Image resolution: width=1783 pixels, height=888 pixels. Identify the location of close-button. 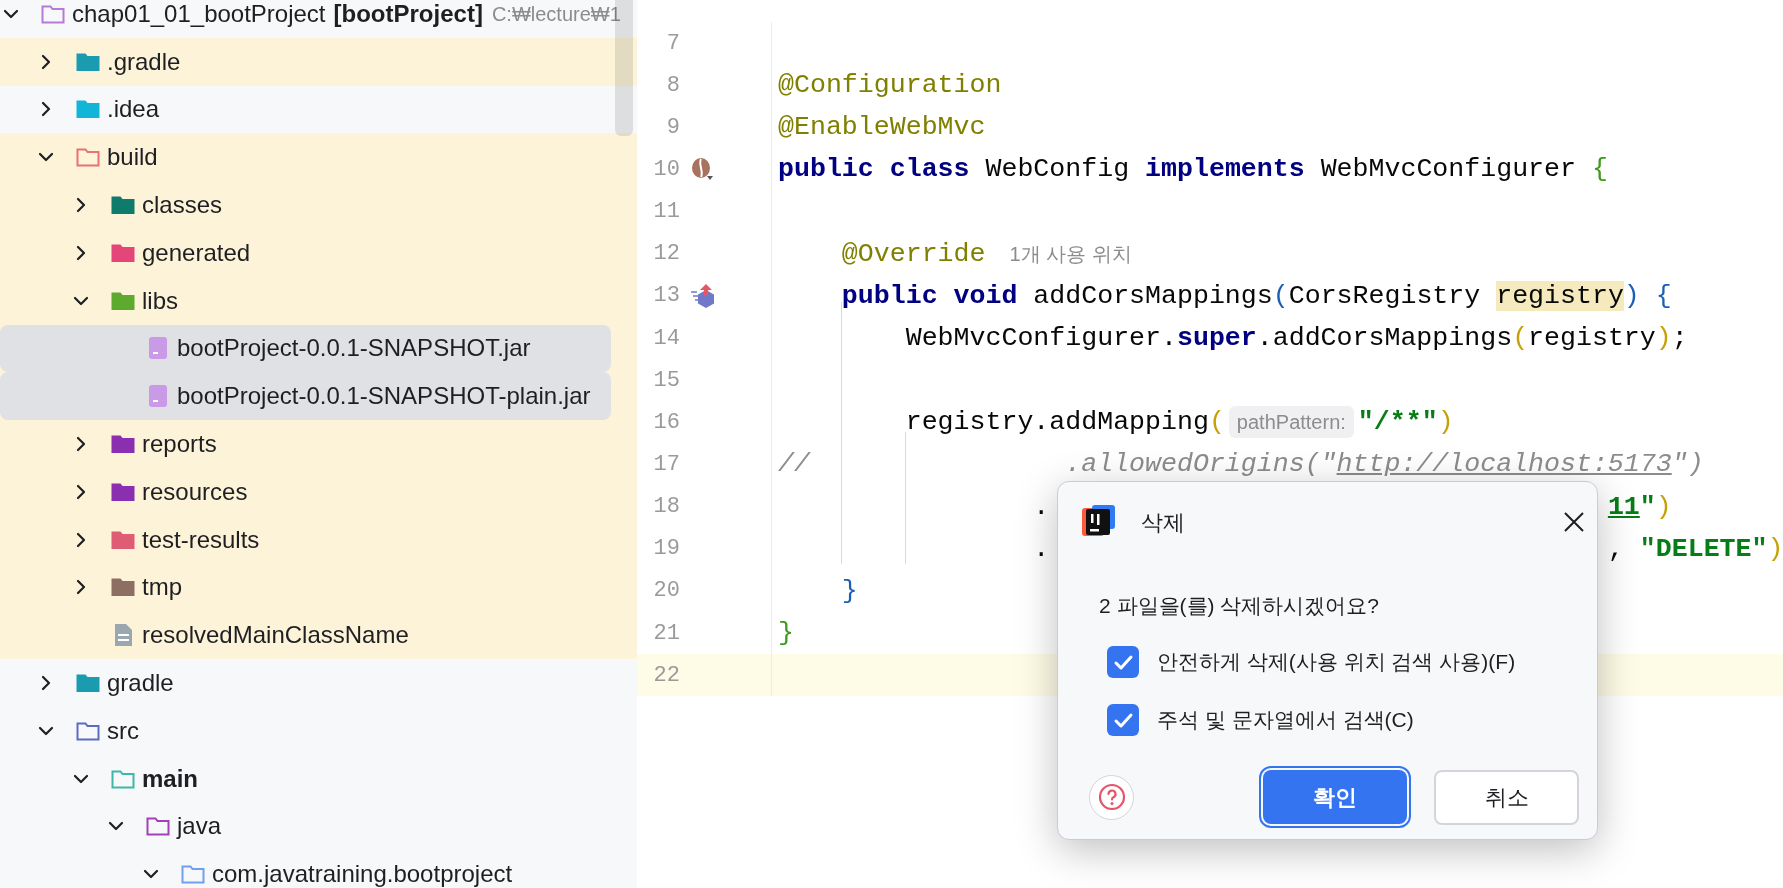
(1574, 522).